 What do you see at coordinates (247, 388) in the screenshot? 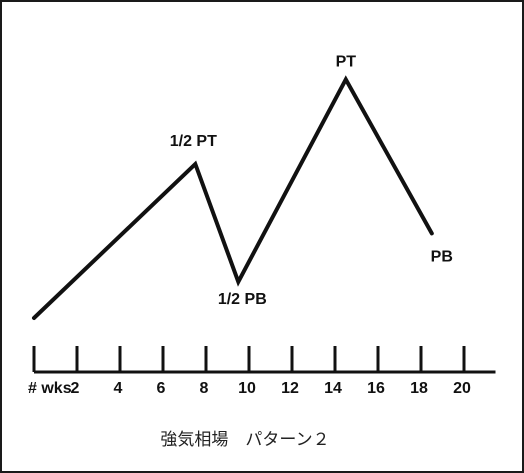
I see `x-tick-label: 10` at bounding box center [247, 388].